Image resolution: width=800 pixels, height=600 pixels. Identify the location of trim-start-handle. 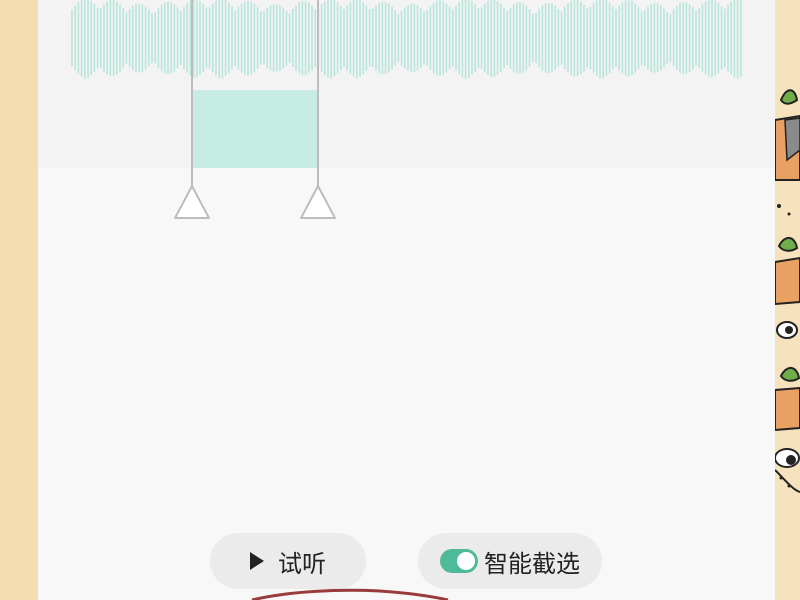
(192, 112).